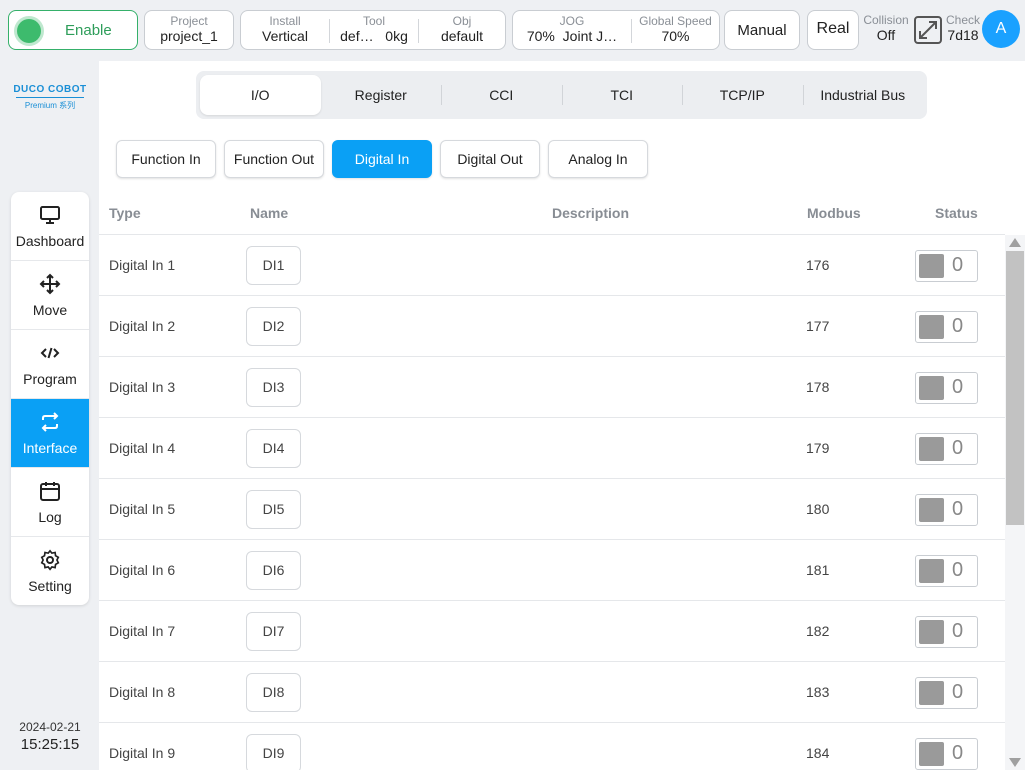  Describe the element at coordinates (1015, 388) in the screenshot. I see `scrollbar-thumb` at that location.